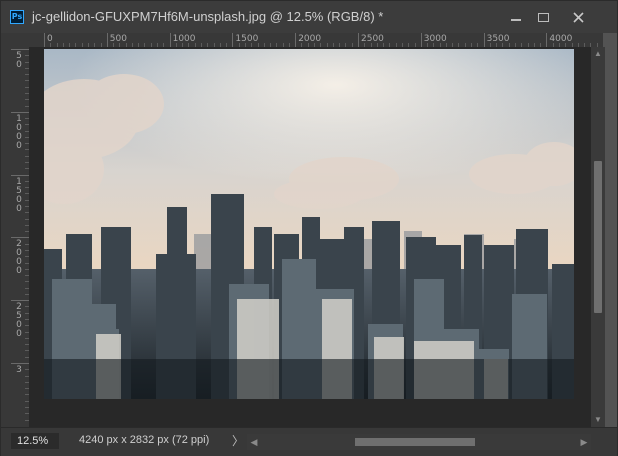  I want to click on ruler-left-label: 50, so click(19, 60).